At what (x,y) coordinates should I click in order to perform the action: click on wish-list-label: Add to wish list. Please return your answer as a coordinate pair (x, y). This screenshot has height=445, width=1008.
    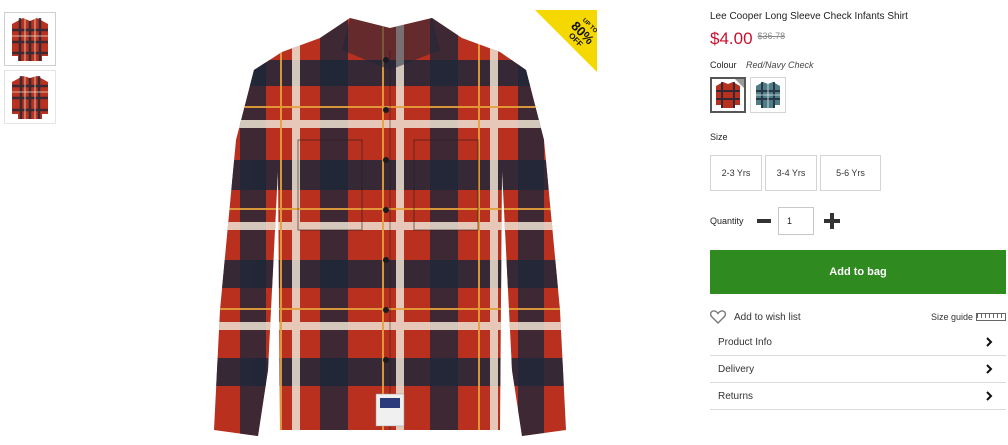
    Looking at the image, I should click on (767, 317).